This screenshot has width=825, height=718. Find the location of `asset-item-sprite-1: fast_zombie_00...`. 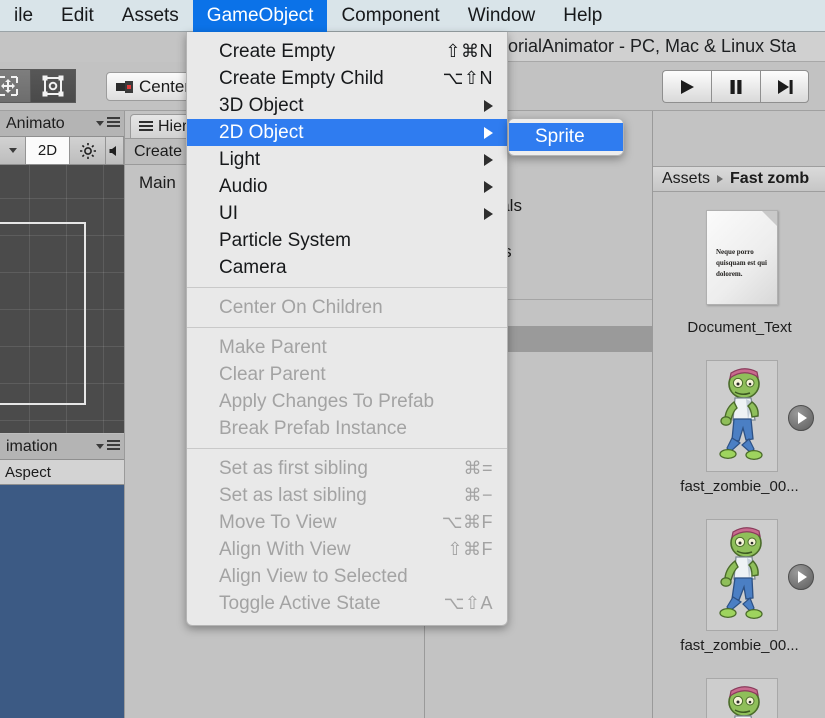

asset-item-sprite-1: fast_zombie_00... is located at coordinates (739, 431).